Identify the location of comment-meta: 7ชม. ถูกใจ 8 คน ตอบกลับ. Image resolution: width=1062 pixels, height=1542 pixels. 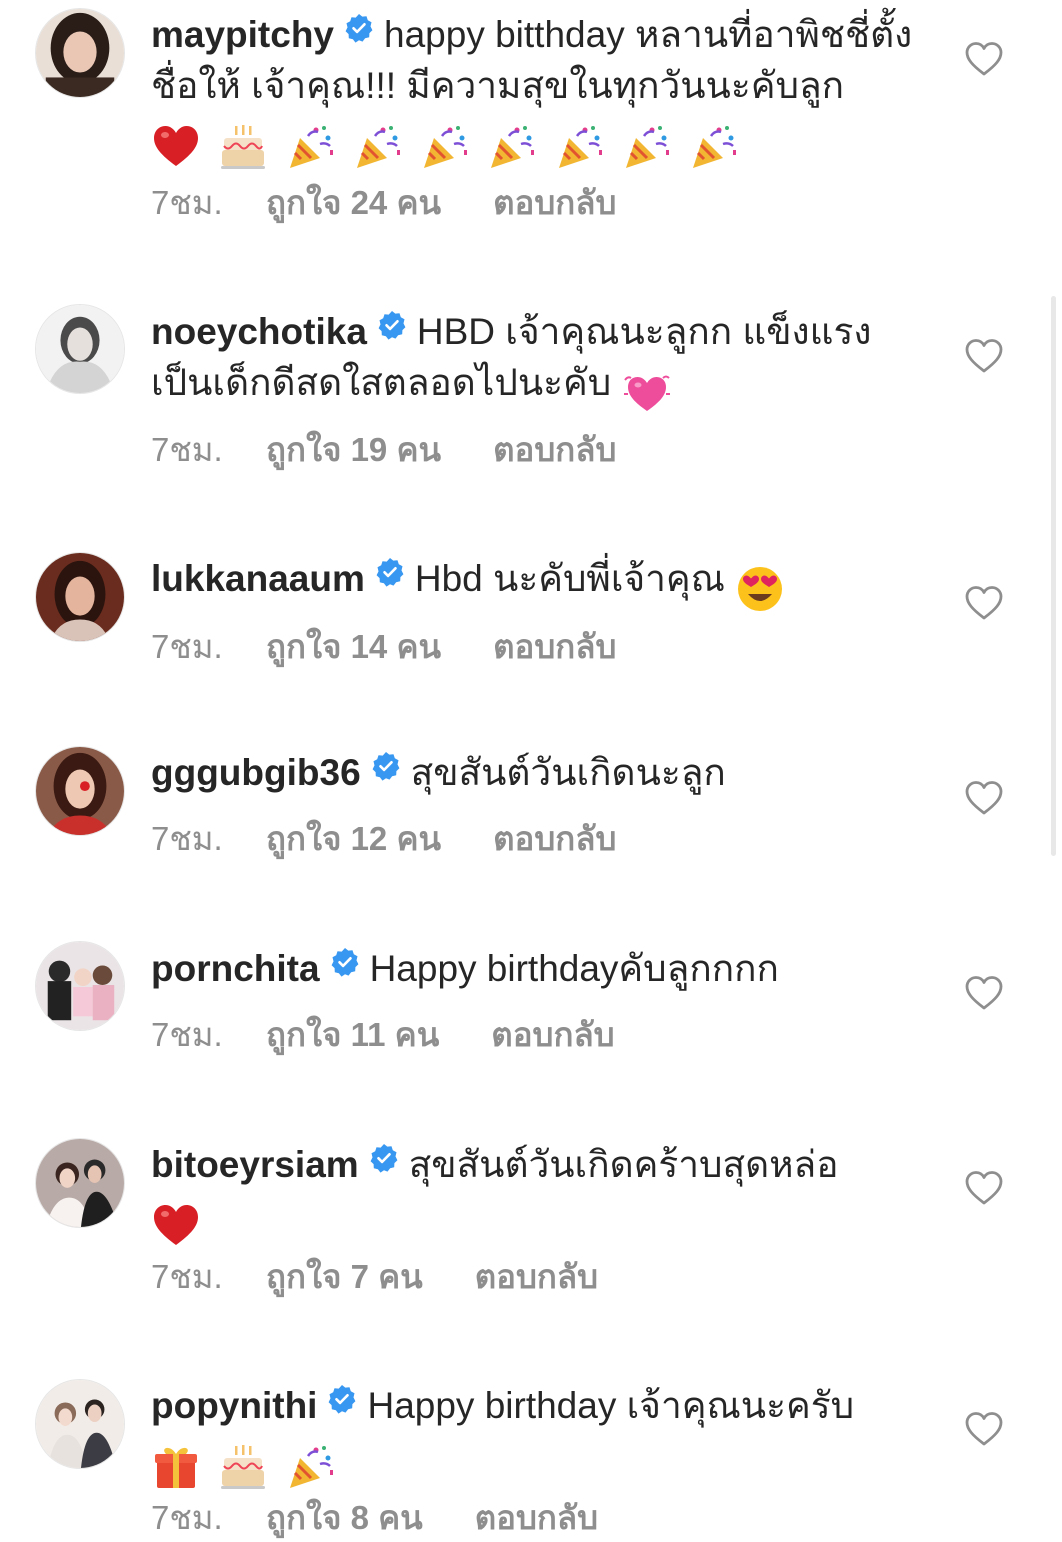
(374, 1518).